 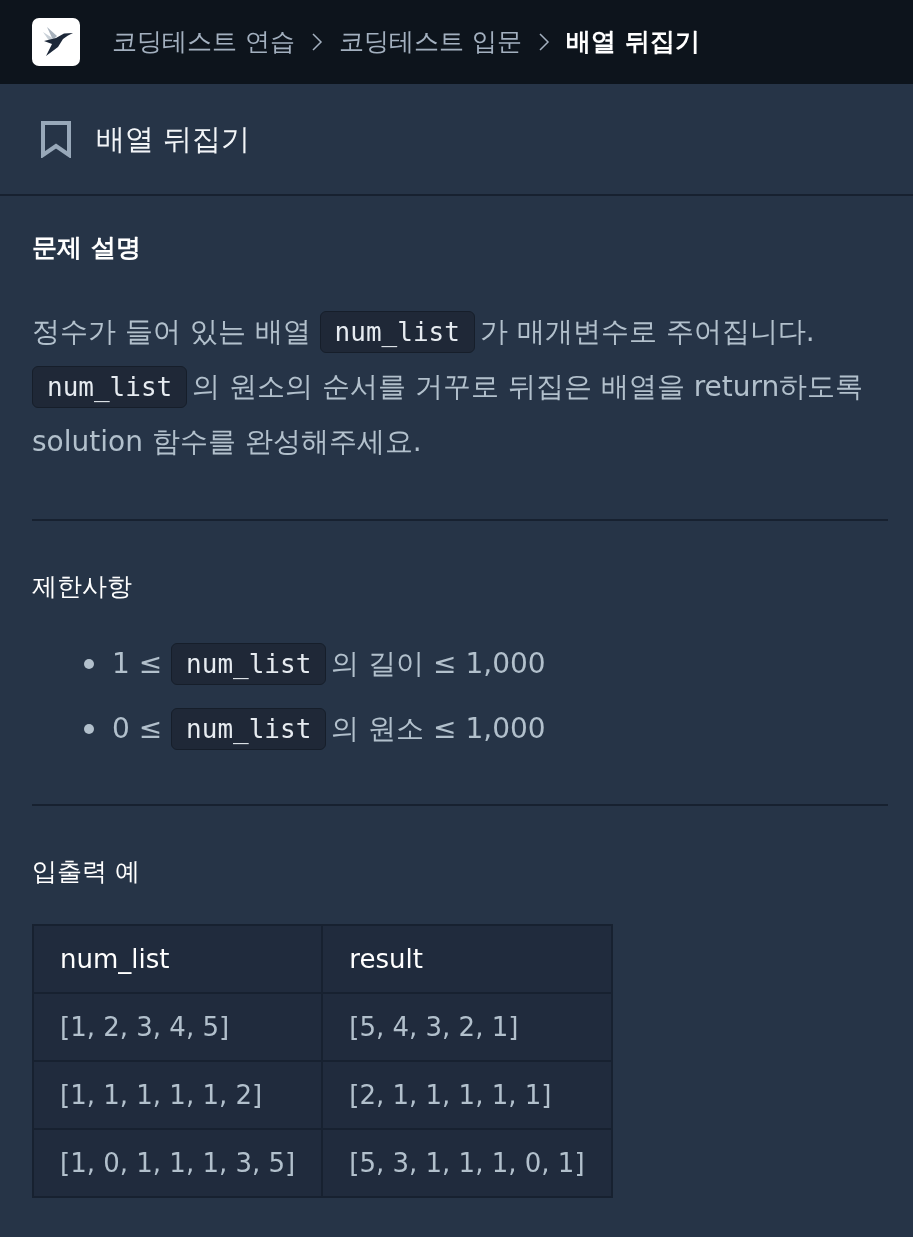 I want to click on table-cell: [5, 4, 3, 2, 1], so click(x=467, y=1027).